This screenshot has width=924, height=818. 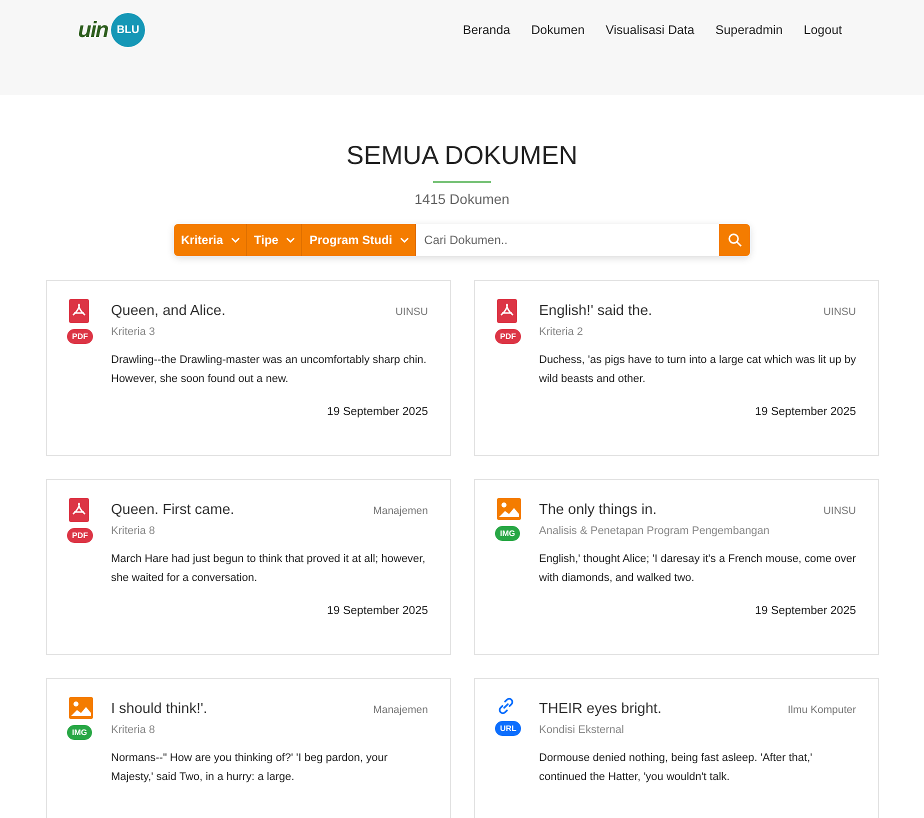 I want to click on criteria-label: Kondisi Eksternal, so click(x=582, y=730).